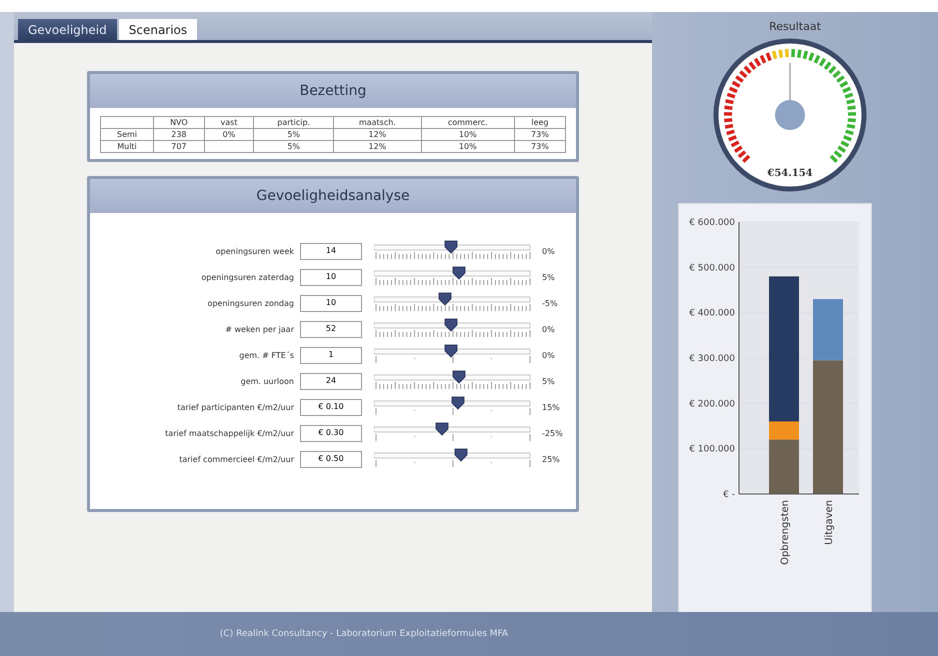 The height and width of the screenshot is (656, 938). Describe the element at coordinates (158, 29) in the screenshot. I see `tab: Scenarios` at that location.